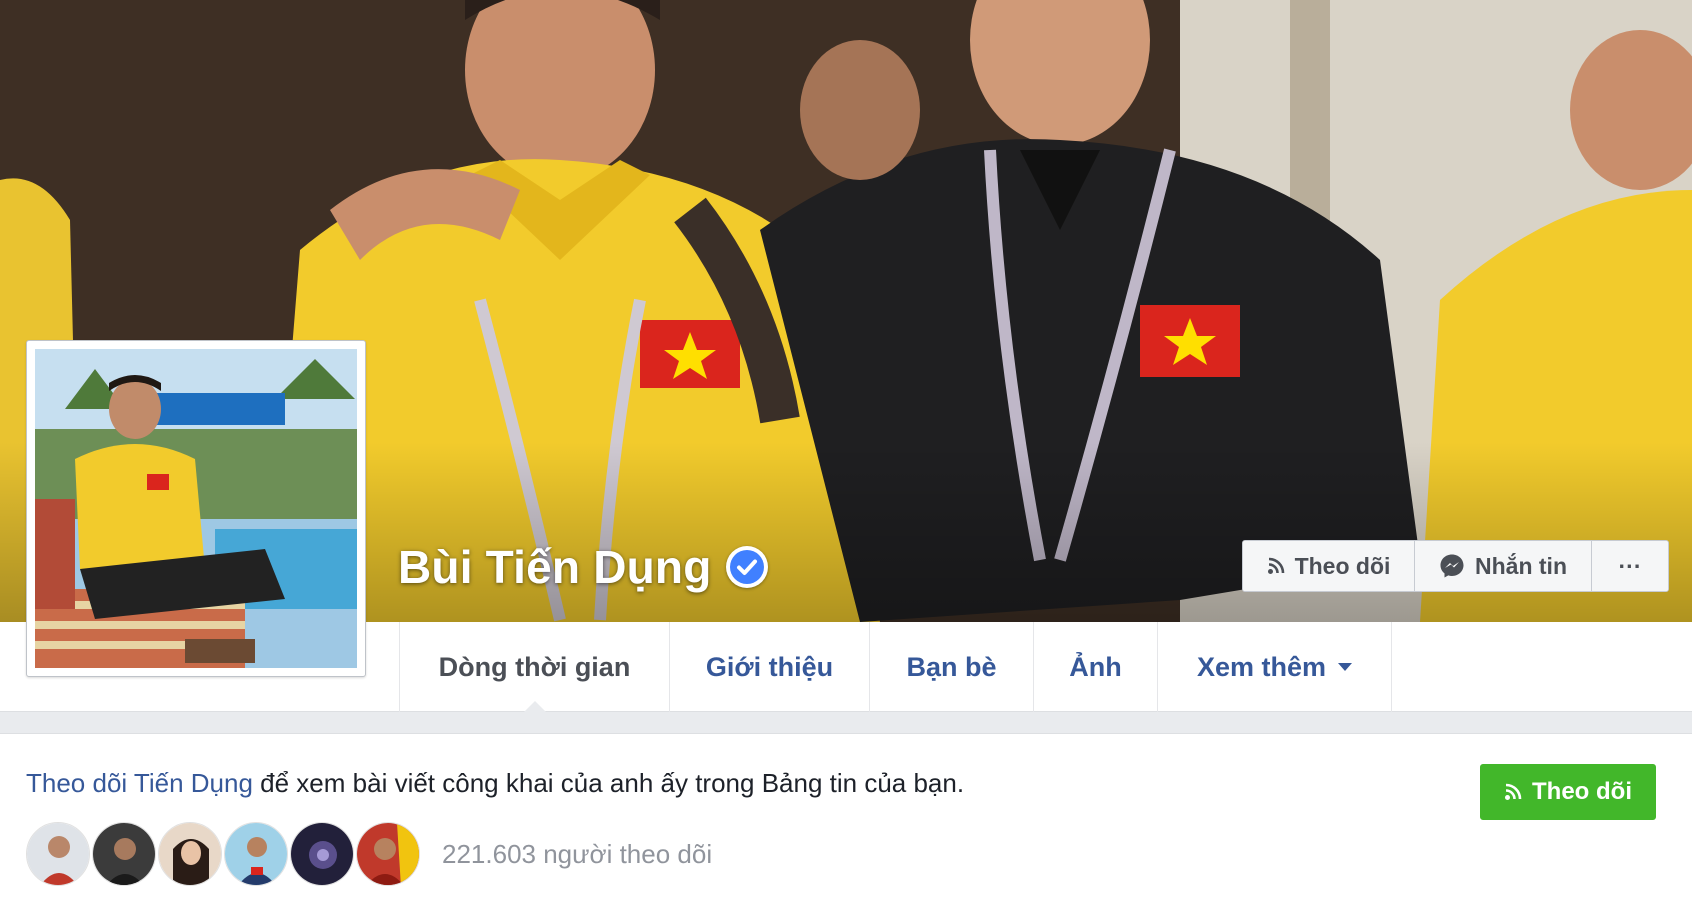 Image resolution: width=1692 pixels, height=912 pixels. What do you see at coordinates (846, 723) in the screenshot?
I see `section-divider` at bounding box center [846, 723].